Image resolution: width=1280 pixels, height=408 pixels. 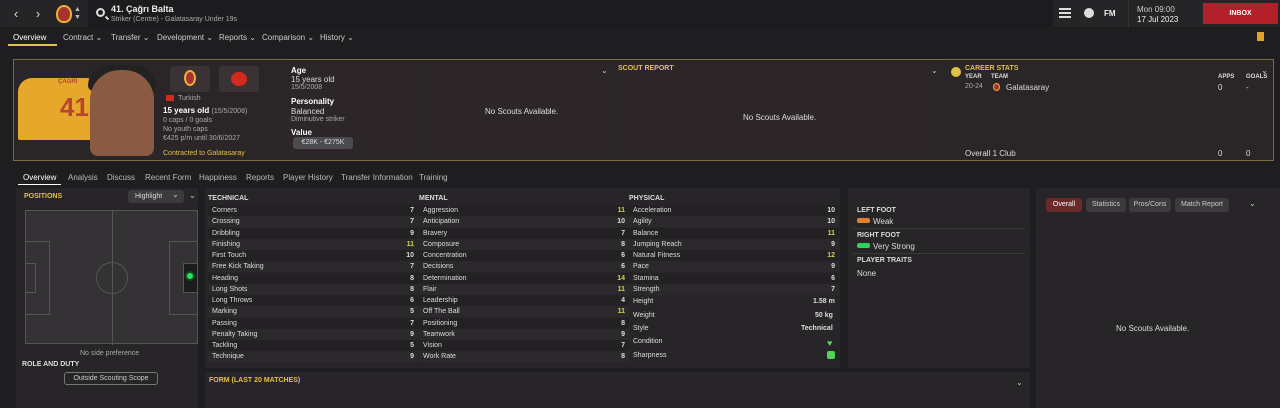 I want to click on attribute-name: Strength, so click(x=646, y=289).